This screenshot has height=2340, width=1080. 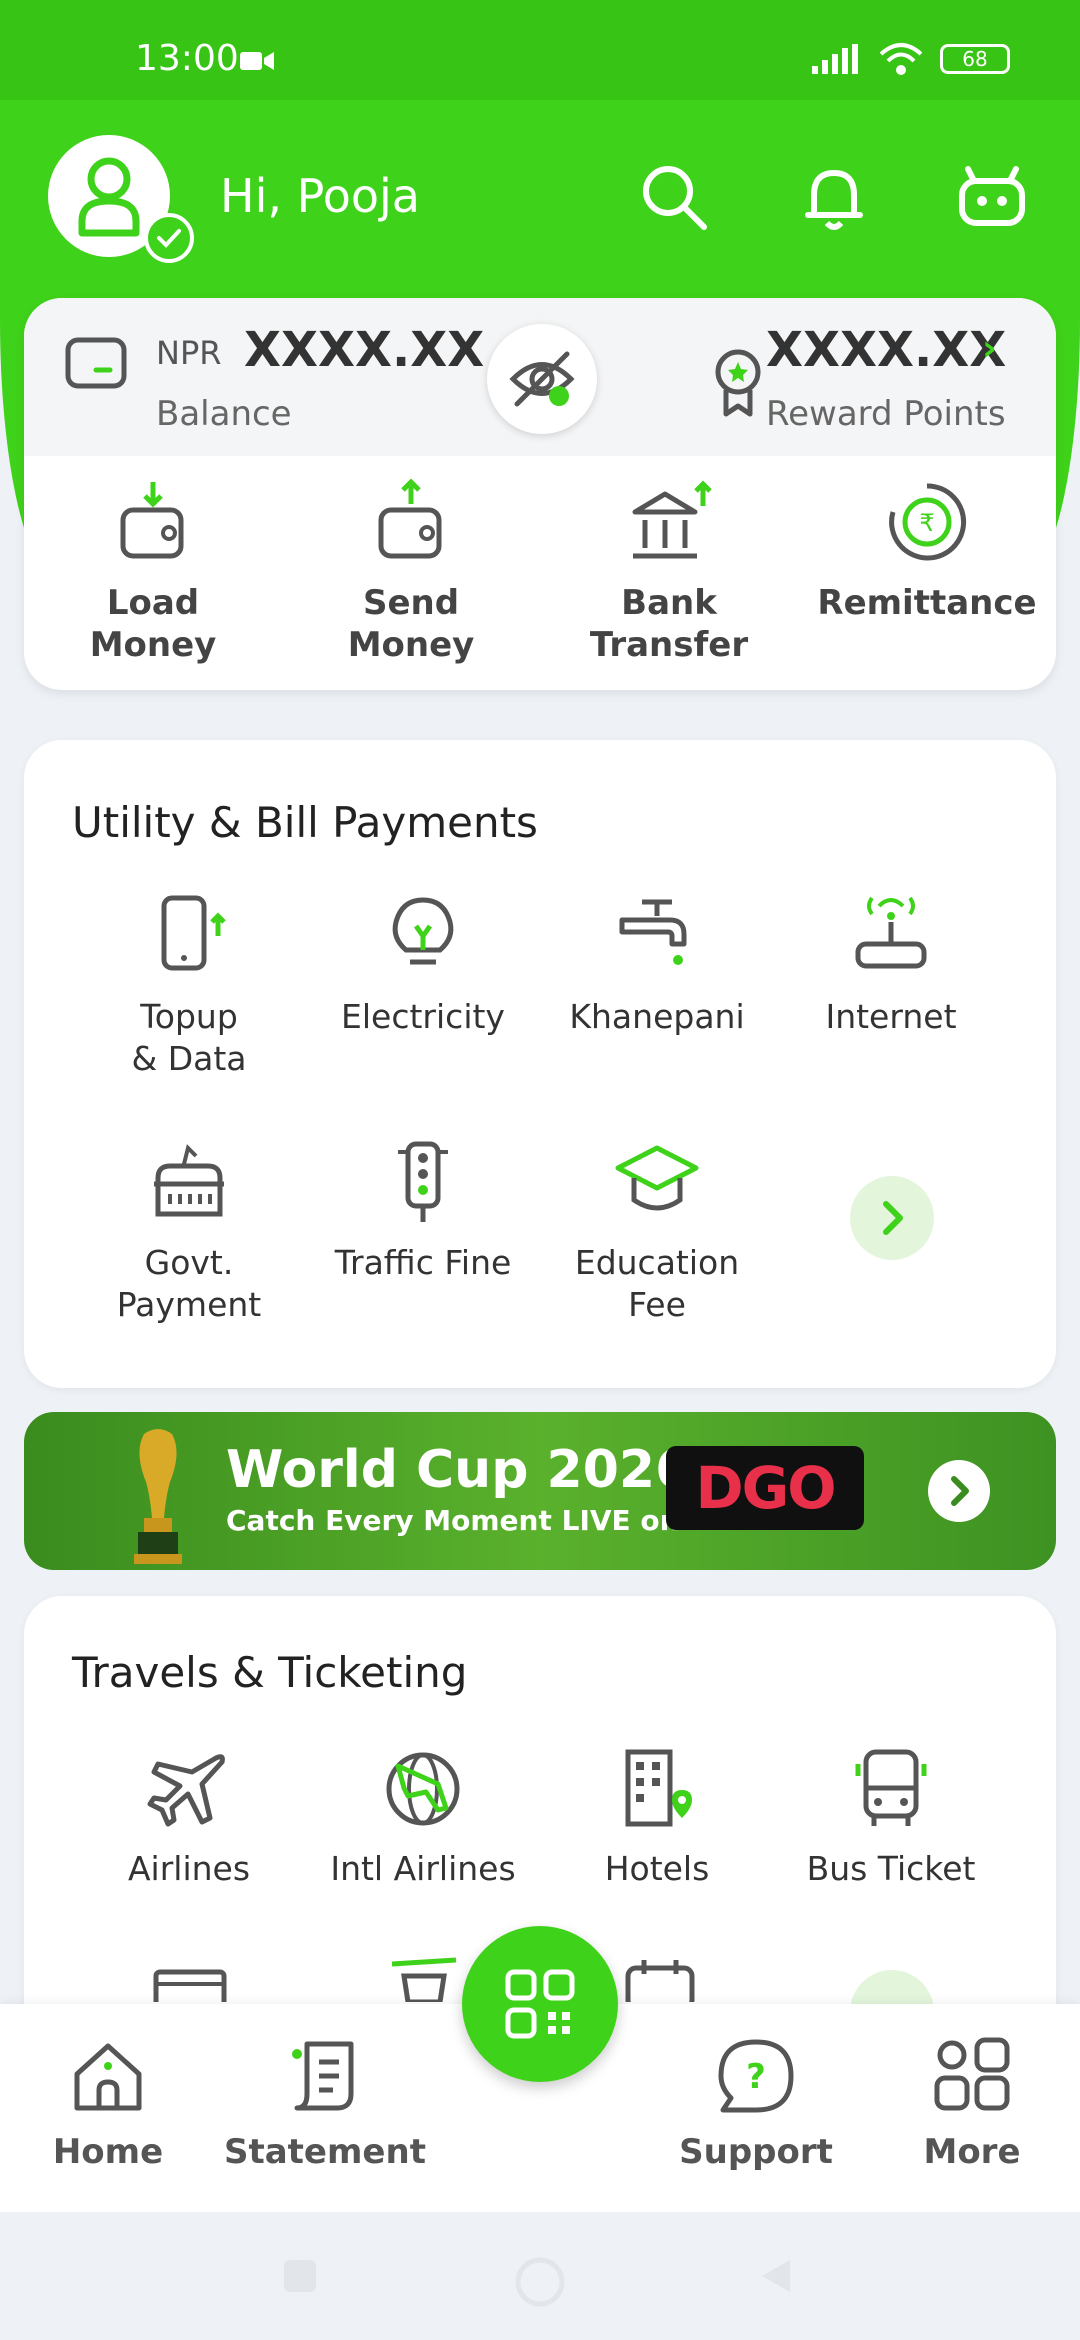 What do you see at coordinates (325, 2152) in the screenshot?
I see `nav-label: Statement` at bounding box center [325, 2152].